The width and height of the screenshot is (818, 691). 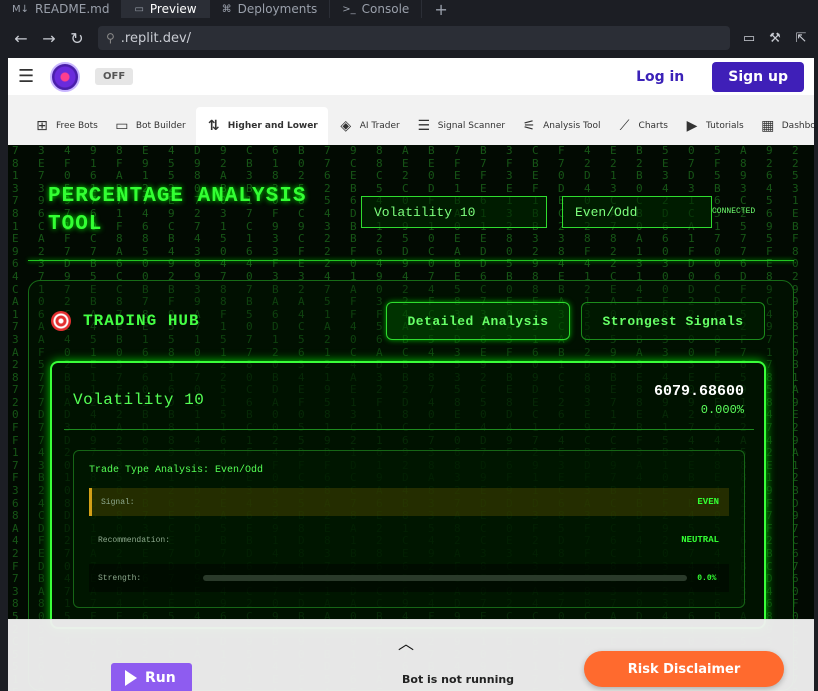 What do you see at coordinates (141, 321) in the screenshot?
I see `hub-title: TRADING HUB` at bounding box center [141, 321].